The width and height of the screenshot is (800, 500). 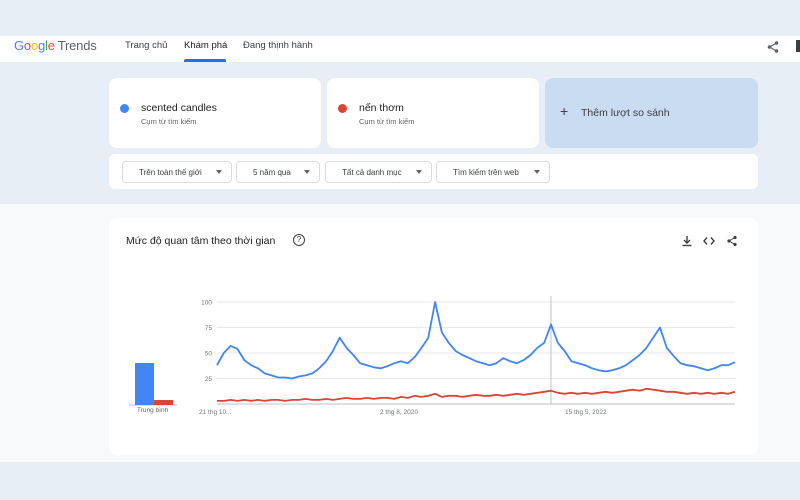 I want to click on y-tick-label: 100, so click(x=206, y=303).